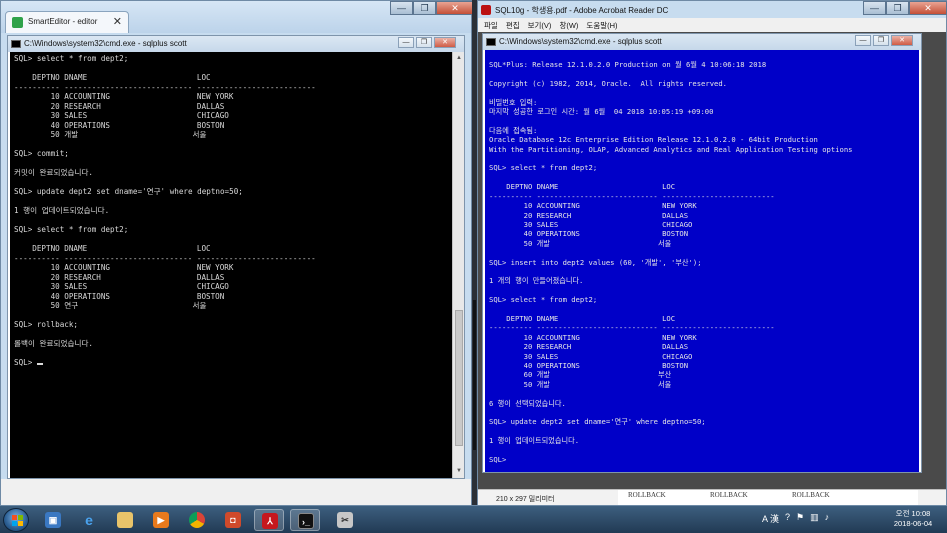 The image size is (947, 533). I want to click on console-line: 커밋이 완료되었습니다., so click(54, 172).